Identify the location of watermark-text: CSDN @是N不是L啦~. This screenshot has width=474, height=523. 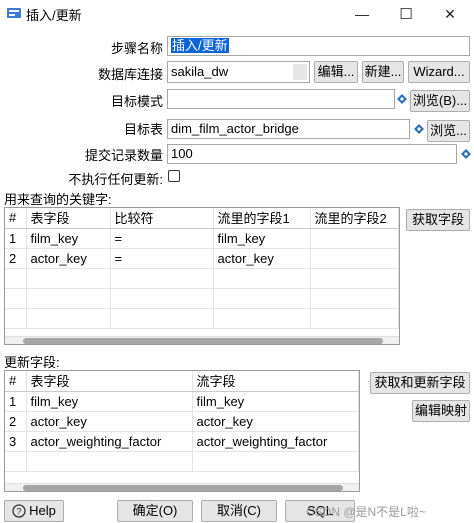
(366, 512).